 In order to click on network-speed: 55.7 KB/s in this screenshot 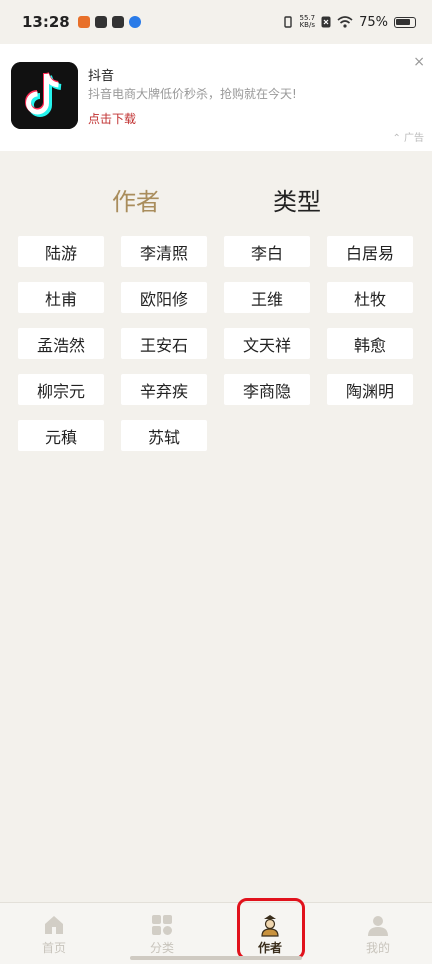, I will do `click(308, 22)`.